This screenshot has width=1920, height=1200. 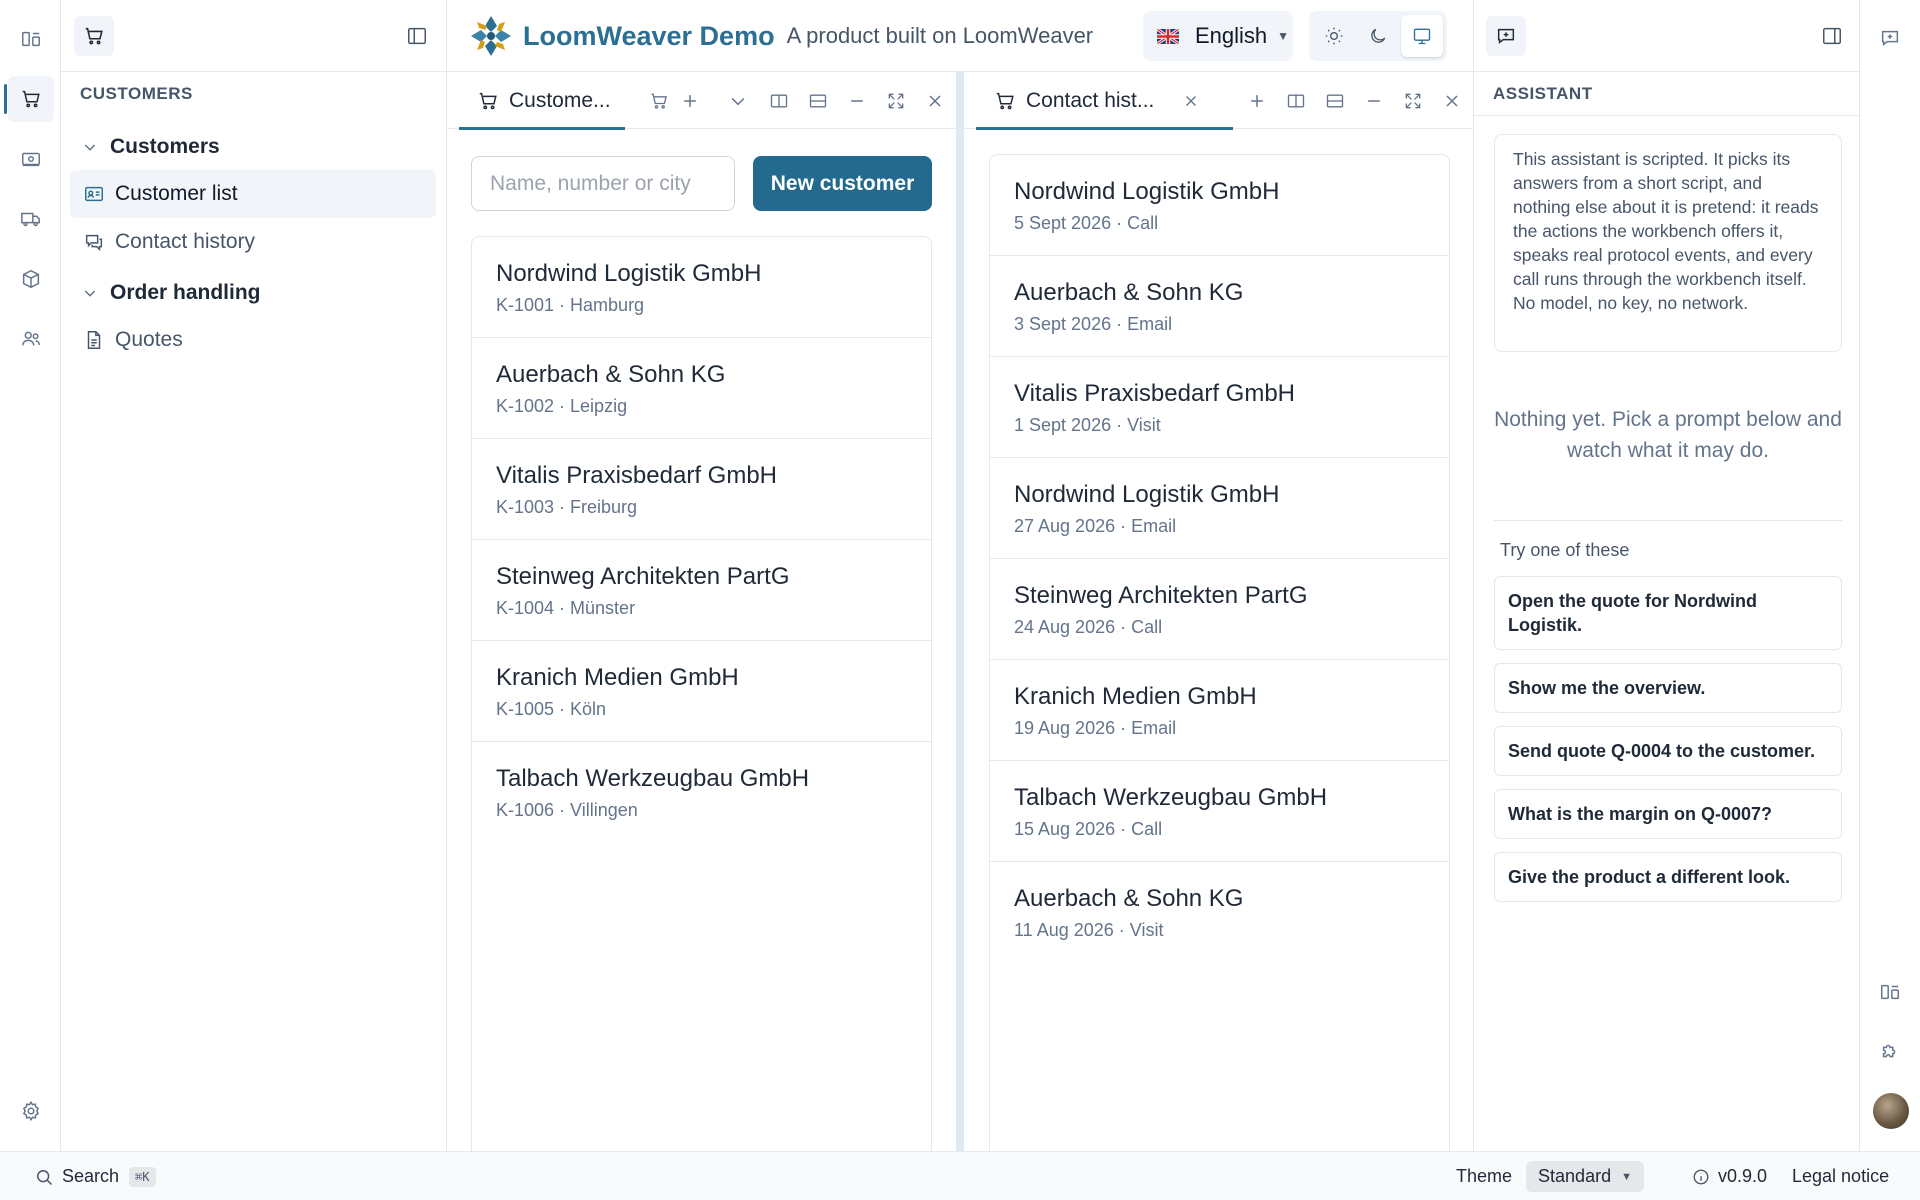 What do you see at coordinates (1218, 36) in the screenshot?
I see `language-select: English ▼` at bounding box center [1218, 36].